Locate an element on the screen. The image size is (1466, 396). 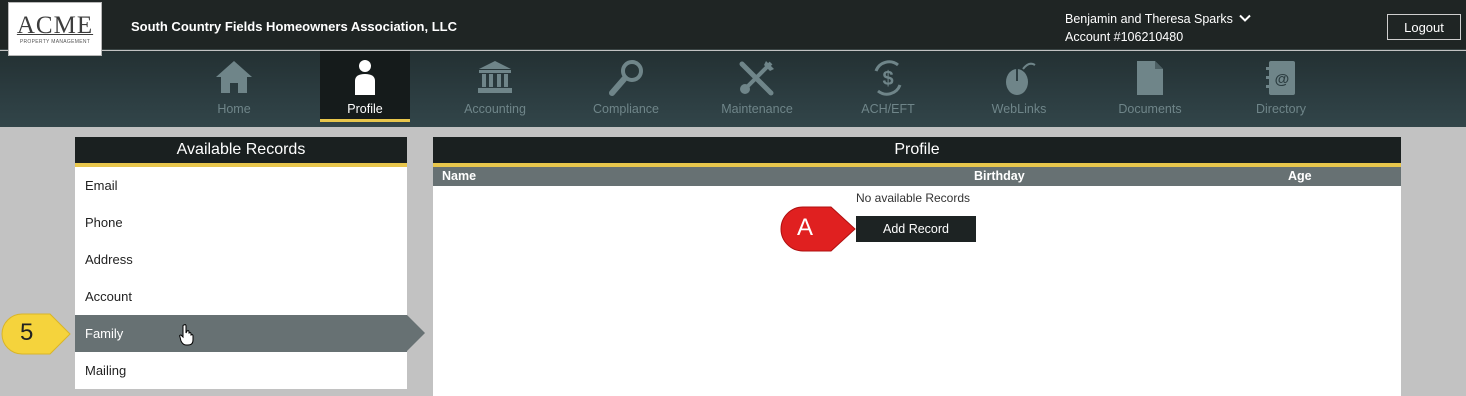
nav-label-compliance: Compliance is located at coordinates (625, 109).